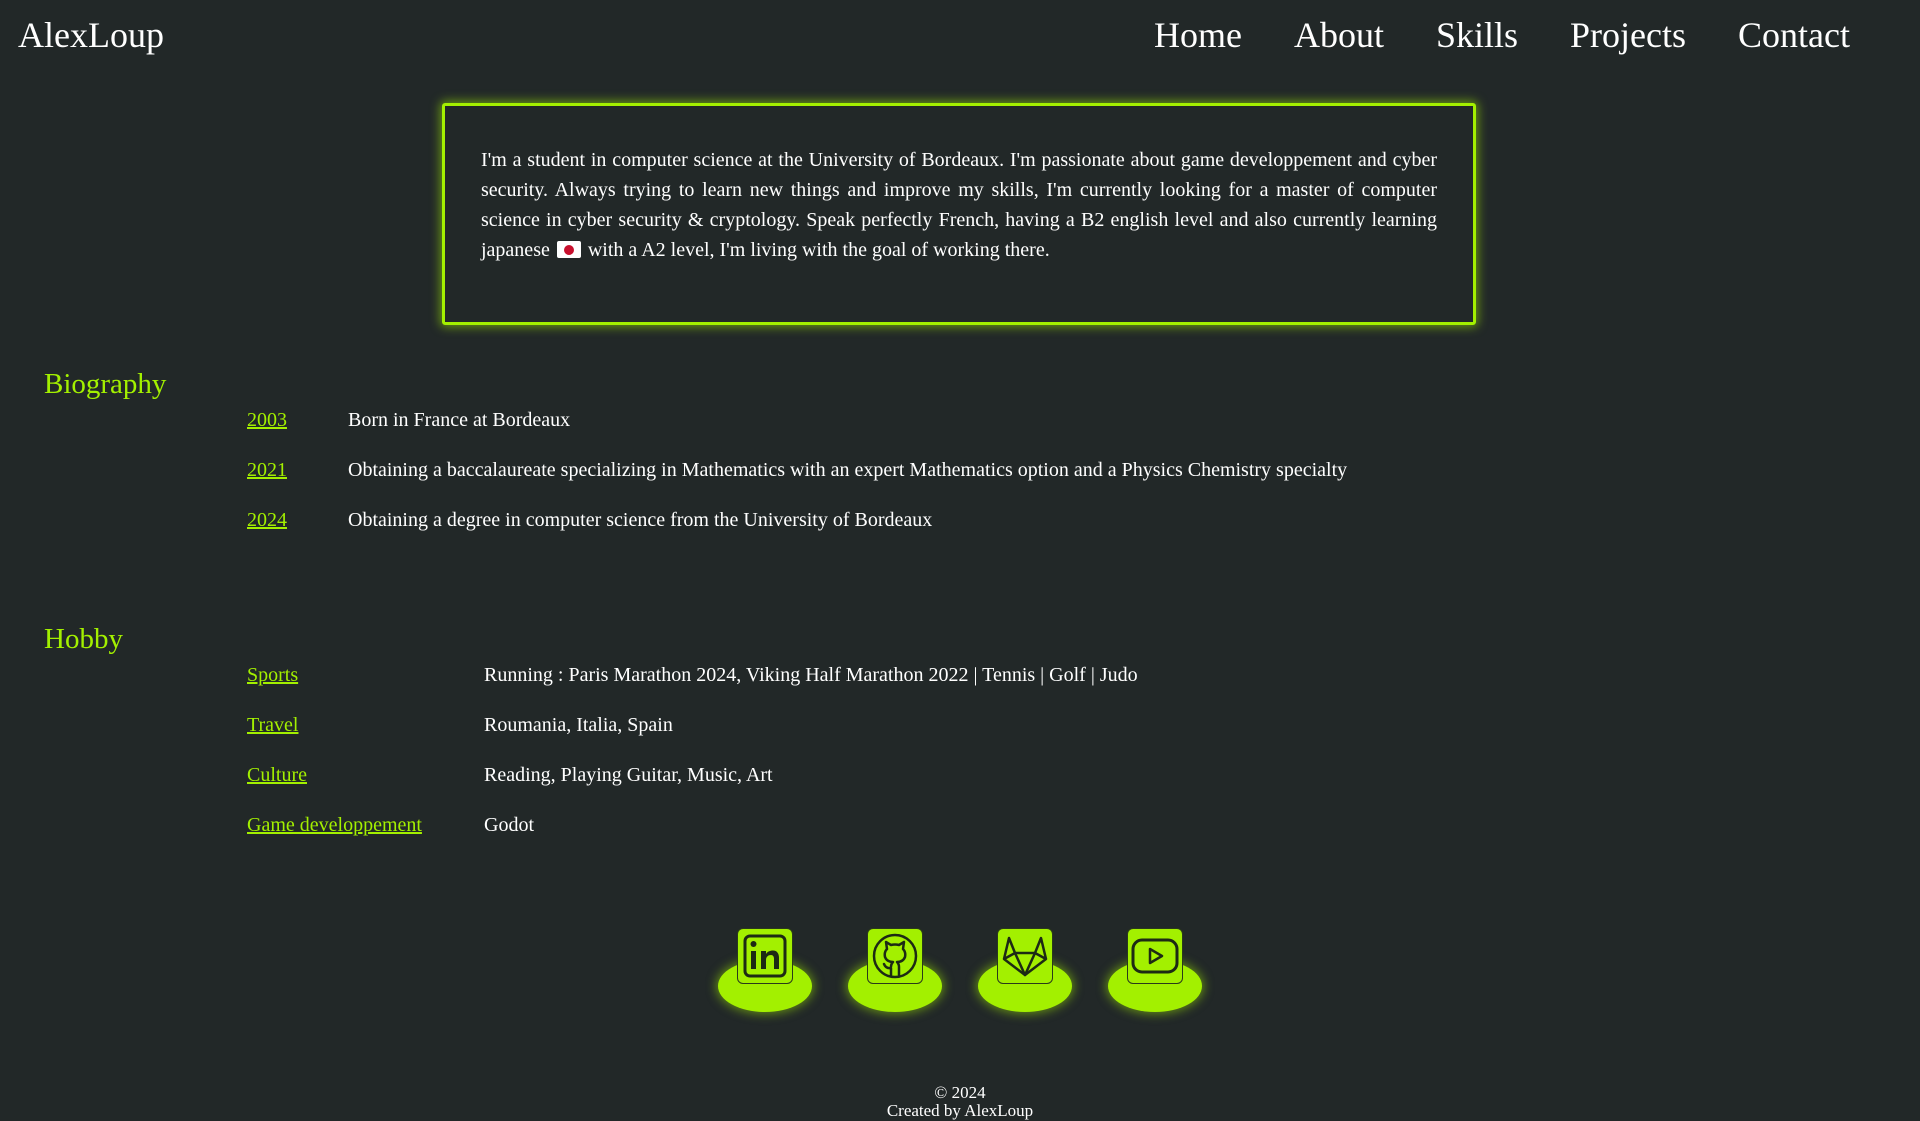  I want to click on nav-contact: Contact, so click(1794, 35).